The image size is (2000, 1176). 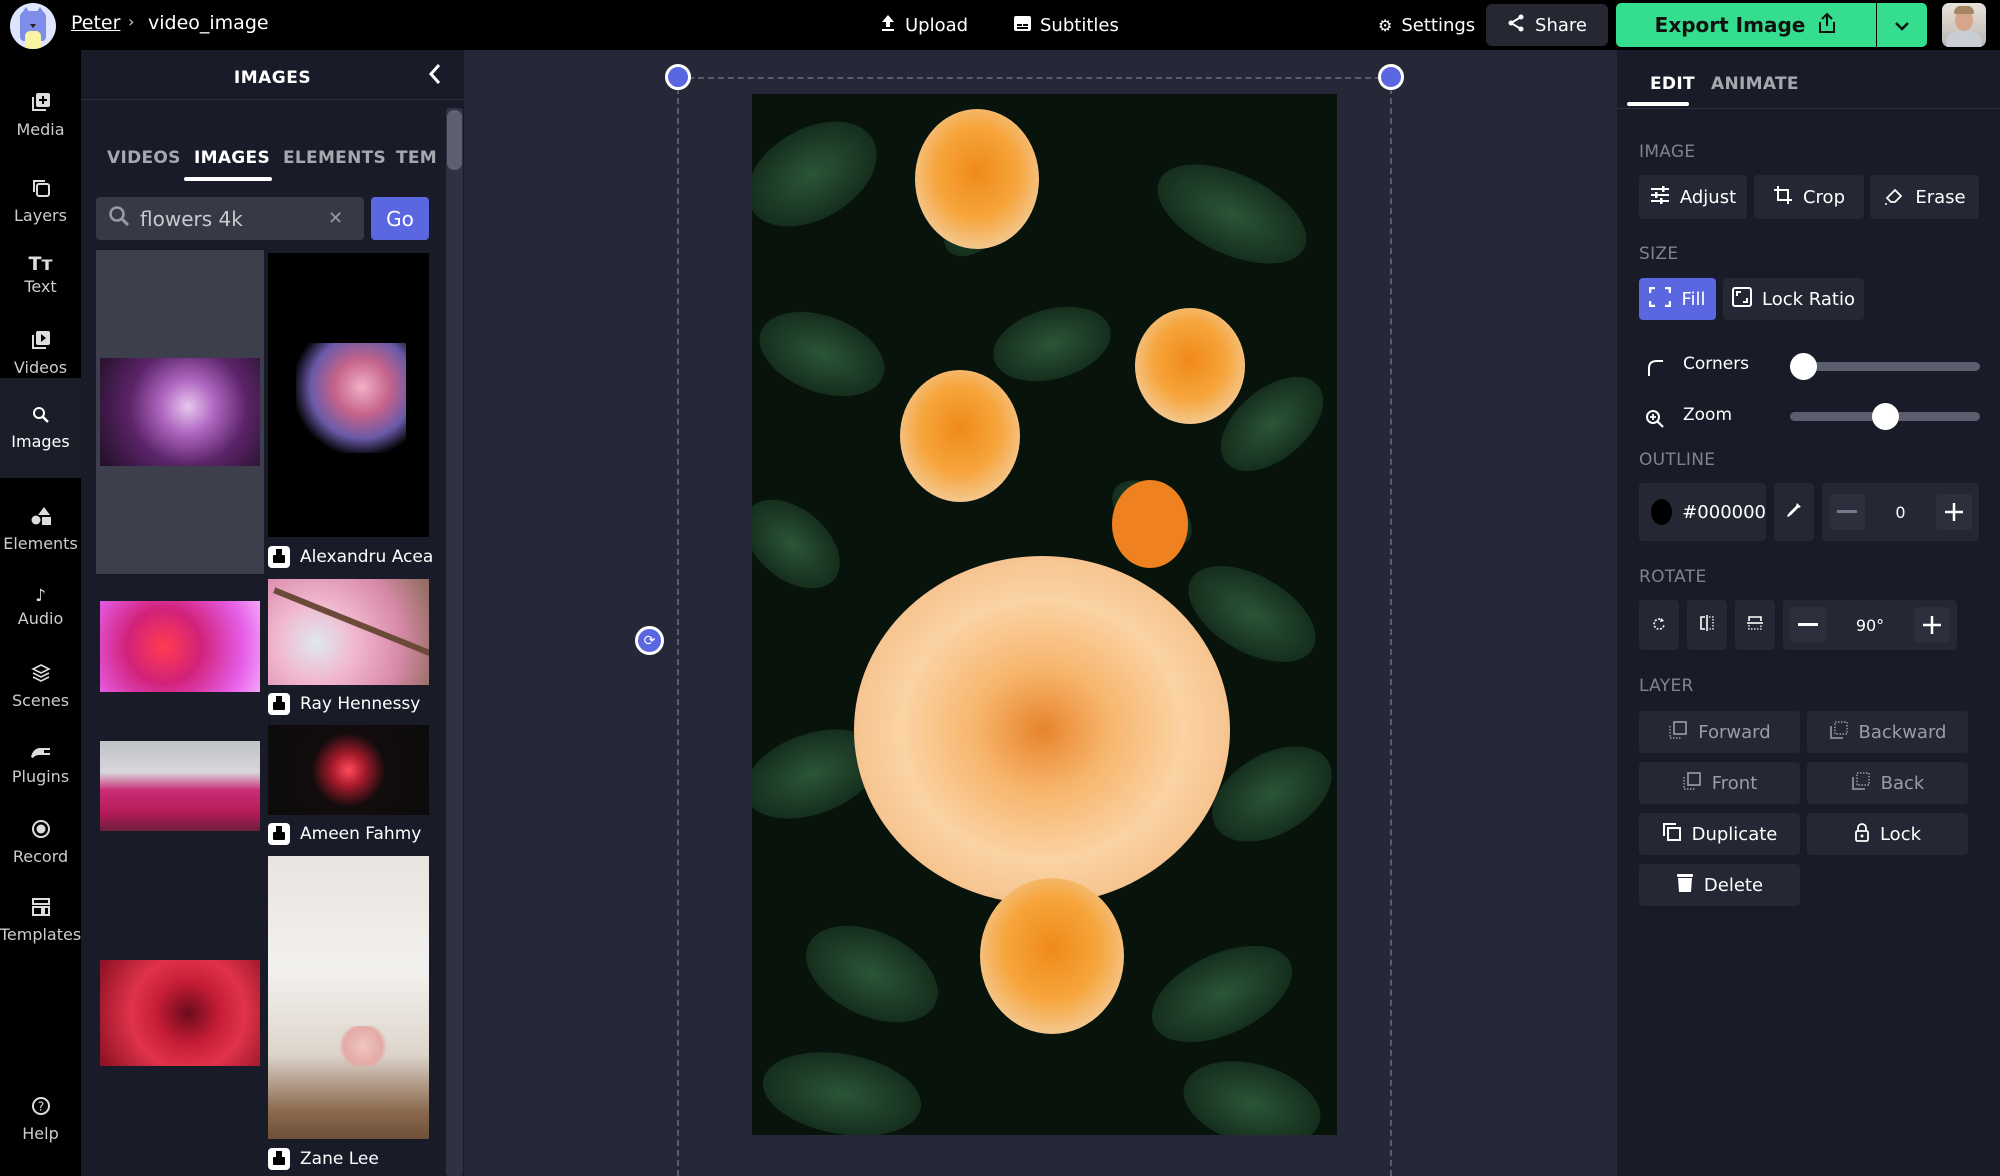 I want to click on nav-item-audio: ♪ Audio, so click(x=40, y=607).